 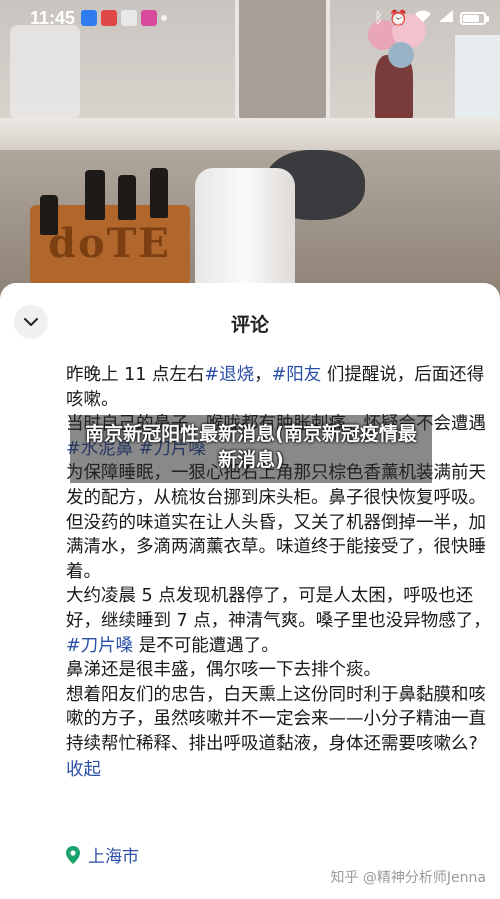 I want to click on comment-text: ，, so click(x=263, y=375).